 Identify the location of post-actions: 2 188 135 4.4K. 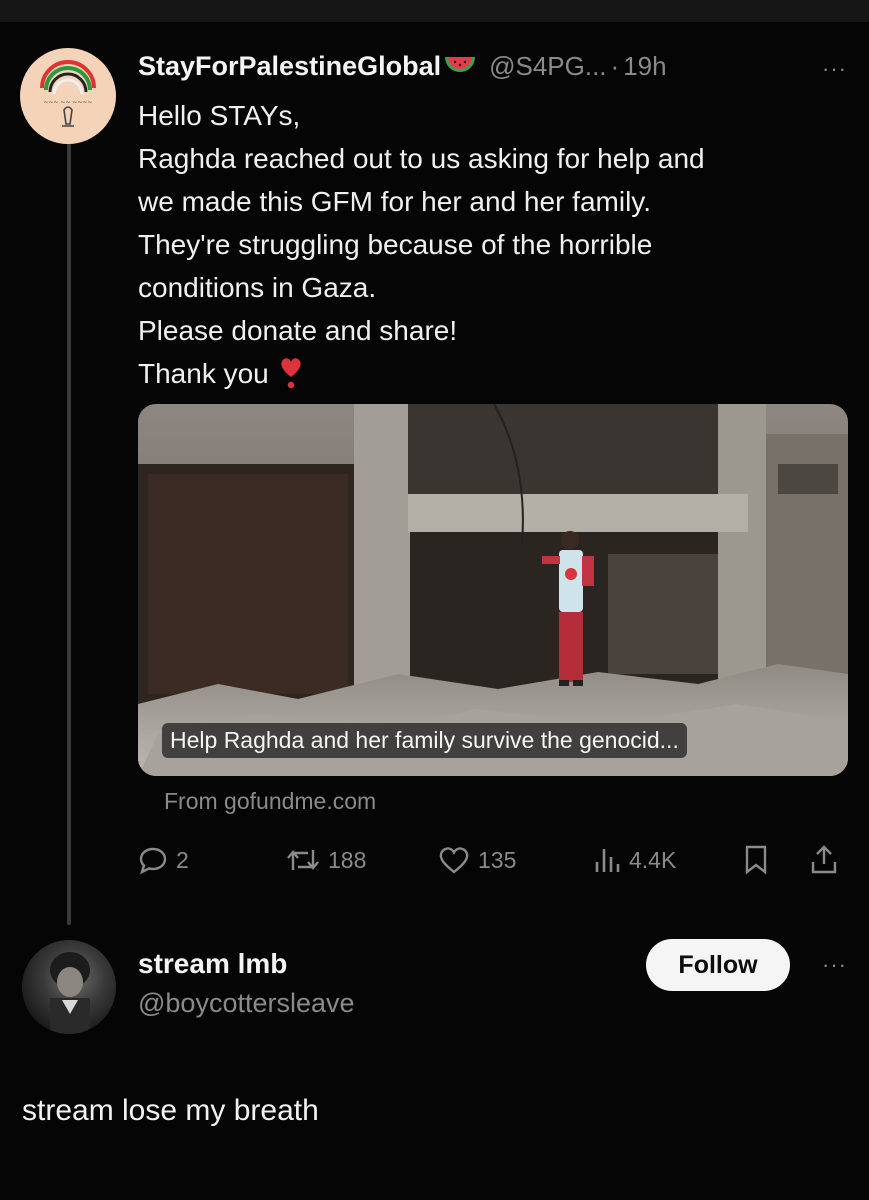
(494, 860).